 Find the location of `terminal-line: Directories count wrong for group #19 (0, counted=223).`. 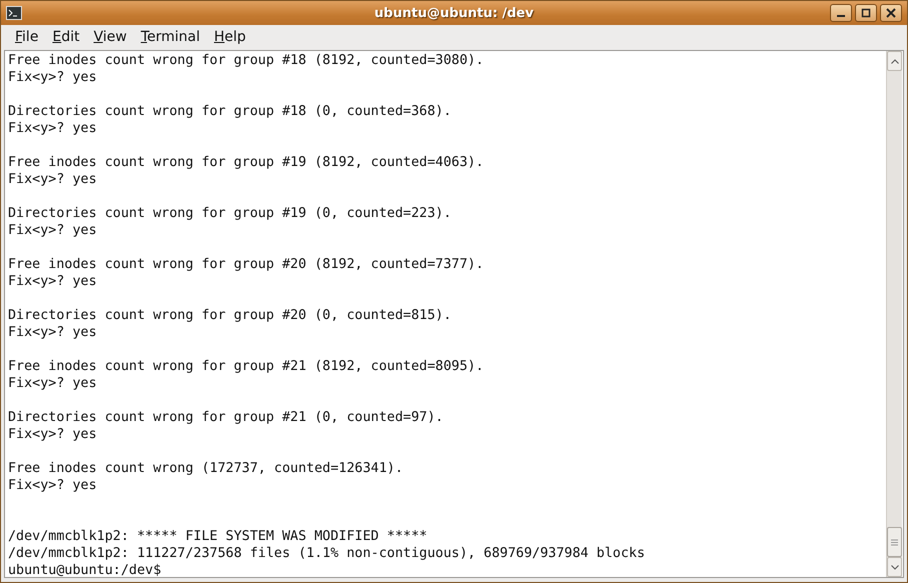

terminal-line: Directories count wrong for group #19 (0, counted=223). is located at coordinates (230, 213).